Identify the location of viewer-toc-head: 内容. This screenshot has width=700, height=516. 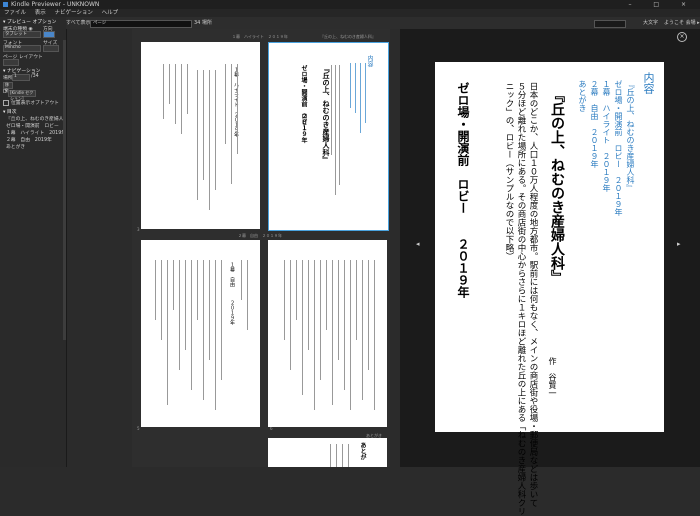
(648, 83).